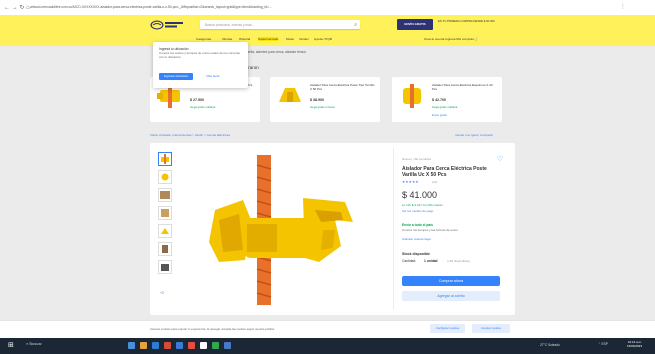 The width and height of the screenshot is (655, 354). What do you see at coordinates (434, 182) in the screenshot?
I see `review-count: (12)` at bounding box center [434, 182].